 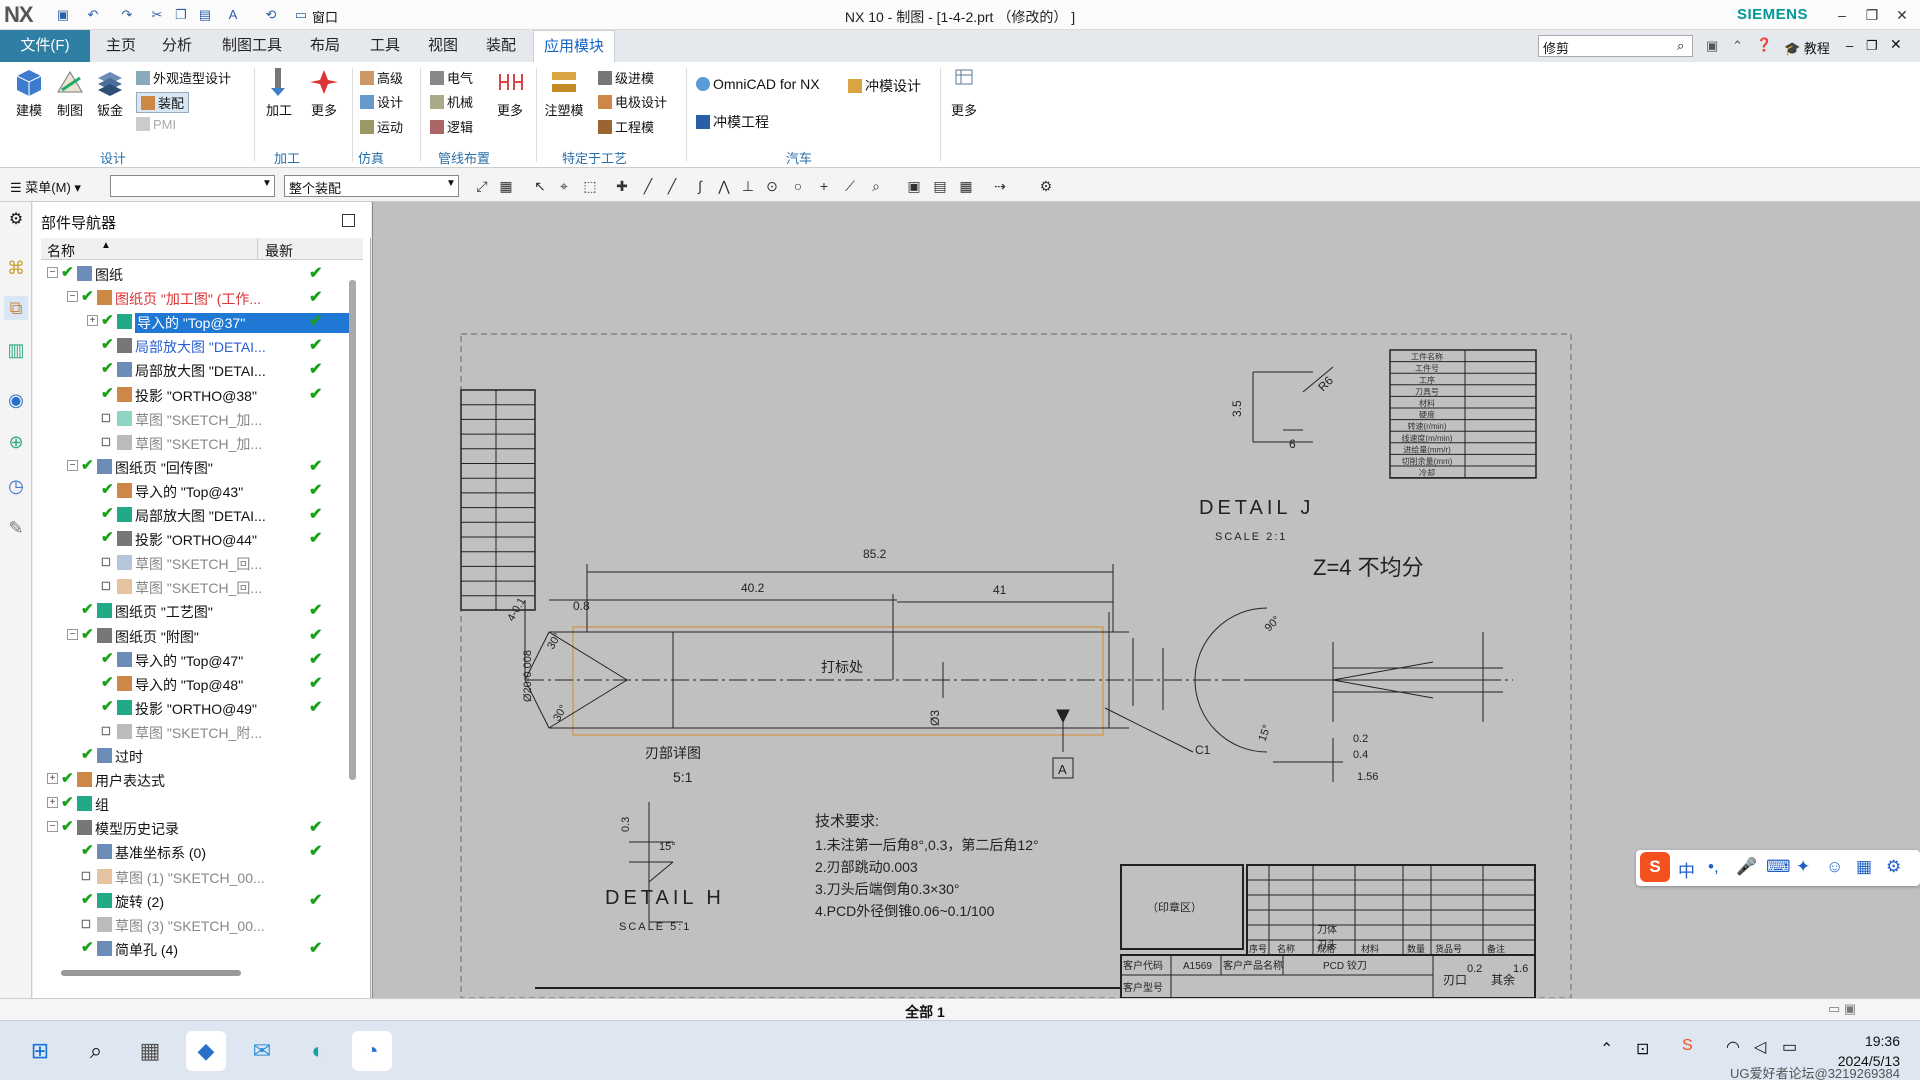 What do you see at coordinates (156, 124) in the screenshot?
I see `pmi-button: PMI` at bounding box center [156, 124].